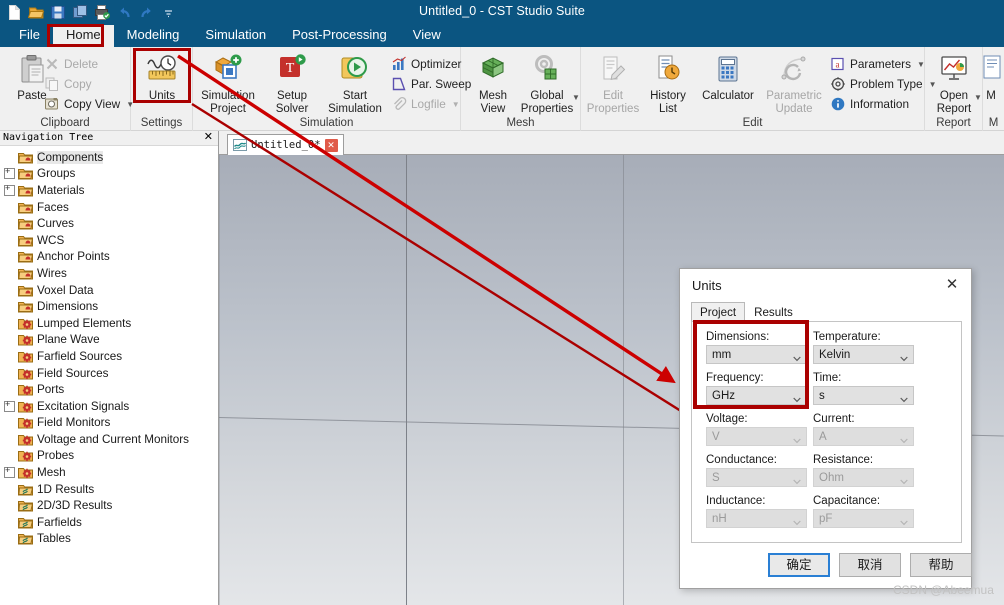 Image resolution: width=1004 pixels, height=605 pixels. I want to click on document-tab-untitled: Untitled_0* ✕, so click(285, 144).